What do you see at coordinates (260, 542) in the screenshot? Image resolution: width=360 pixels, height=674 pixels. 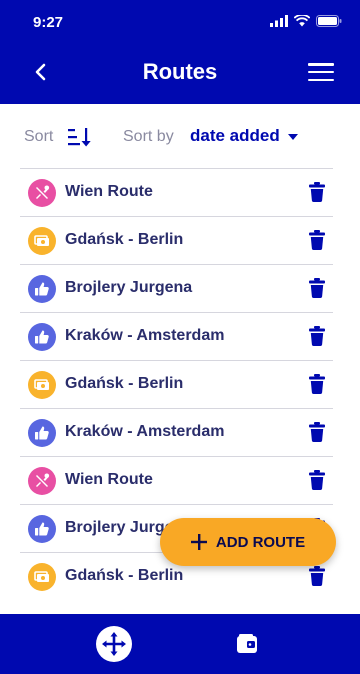 I see `add-route-label: ADD ROUTE` at bounding box center [260, 542].